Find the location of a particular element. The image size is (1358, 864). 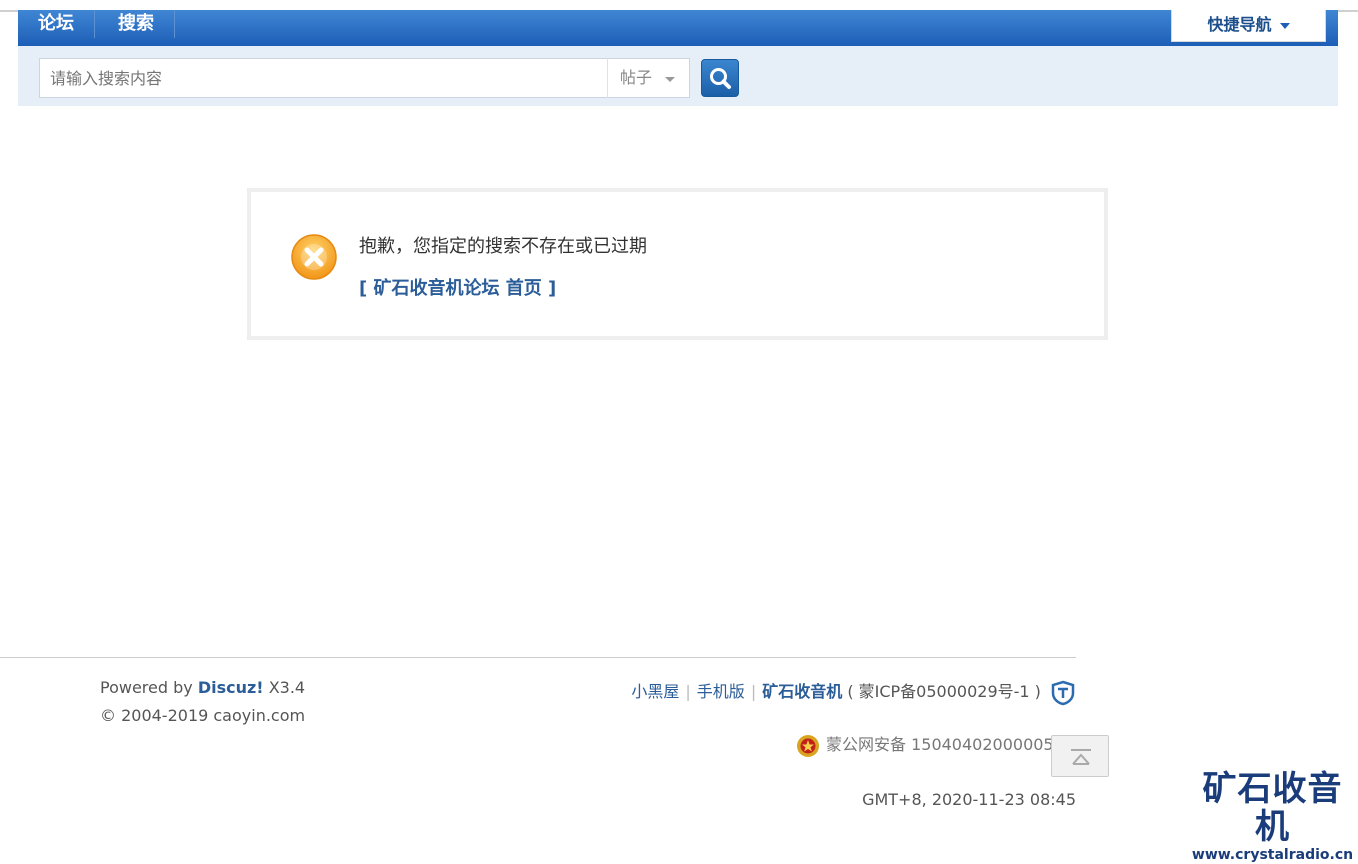

powered-prefix: Powered by is located at coordinates (146, 687).